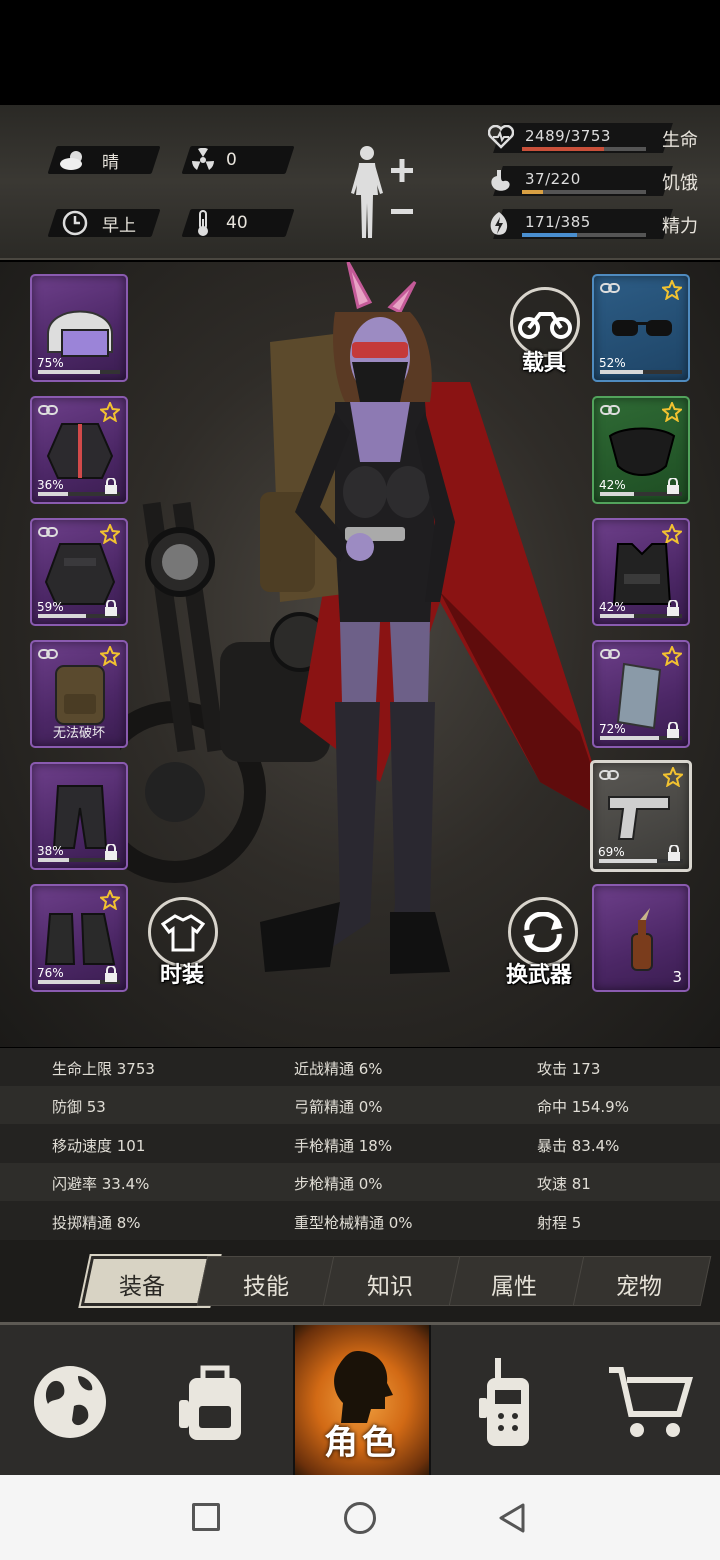 This screenshot has width=720, height=1560. Describe the element at coordinates (680, 140) in the screenshot. I see `health-label: 生命` at that location.